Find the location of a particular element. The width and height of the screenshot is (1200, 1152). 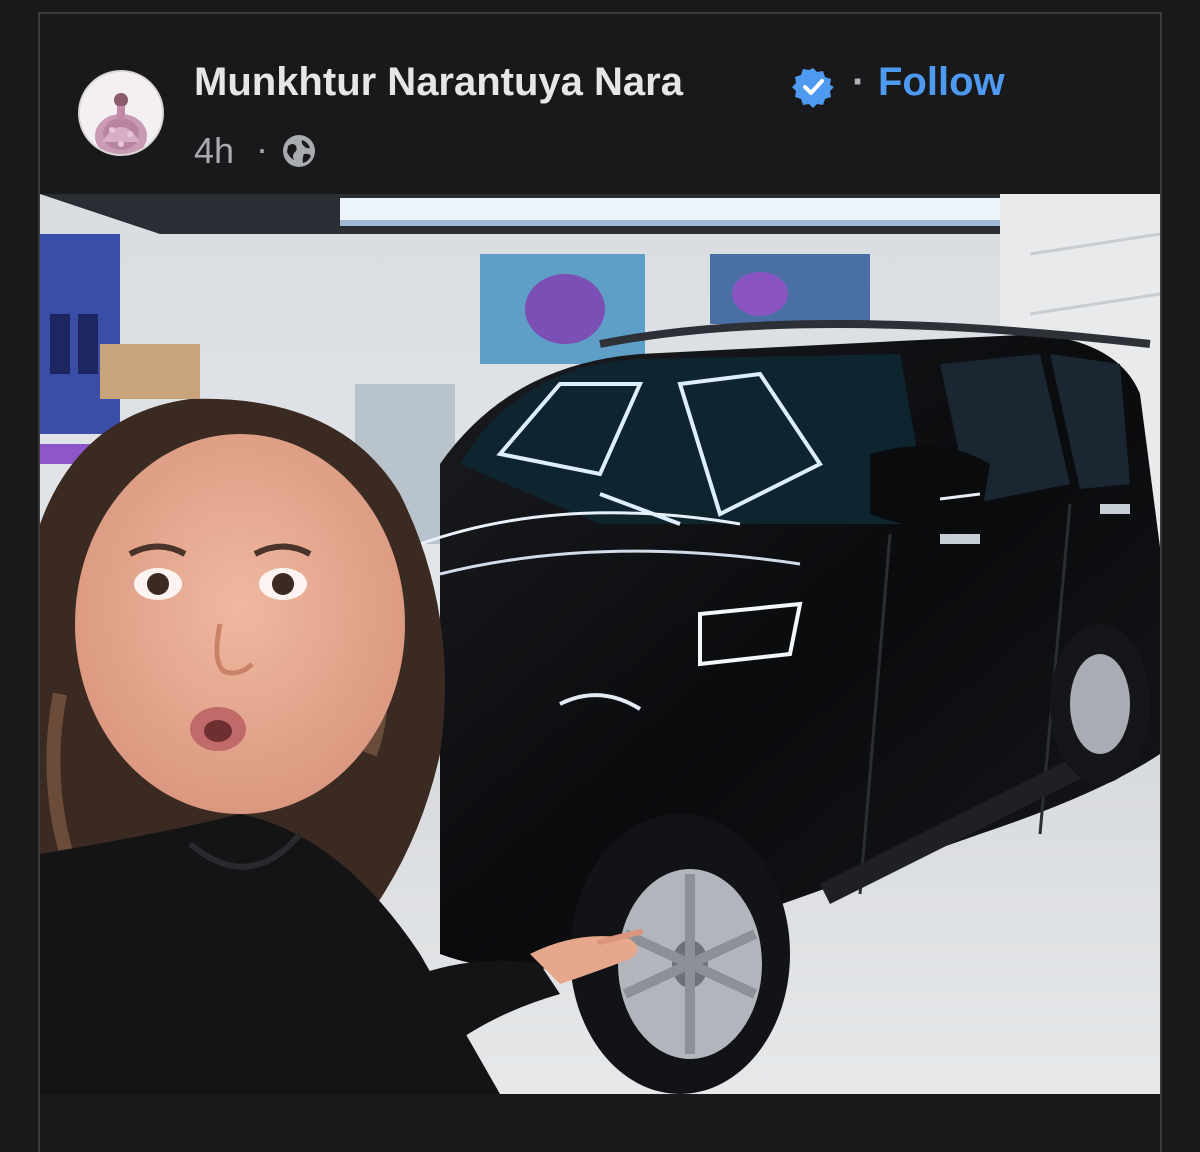

author-name: Munkhtur Narantuya Nara is located at coordinates (438, 82).